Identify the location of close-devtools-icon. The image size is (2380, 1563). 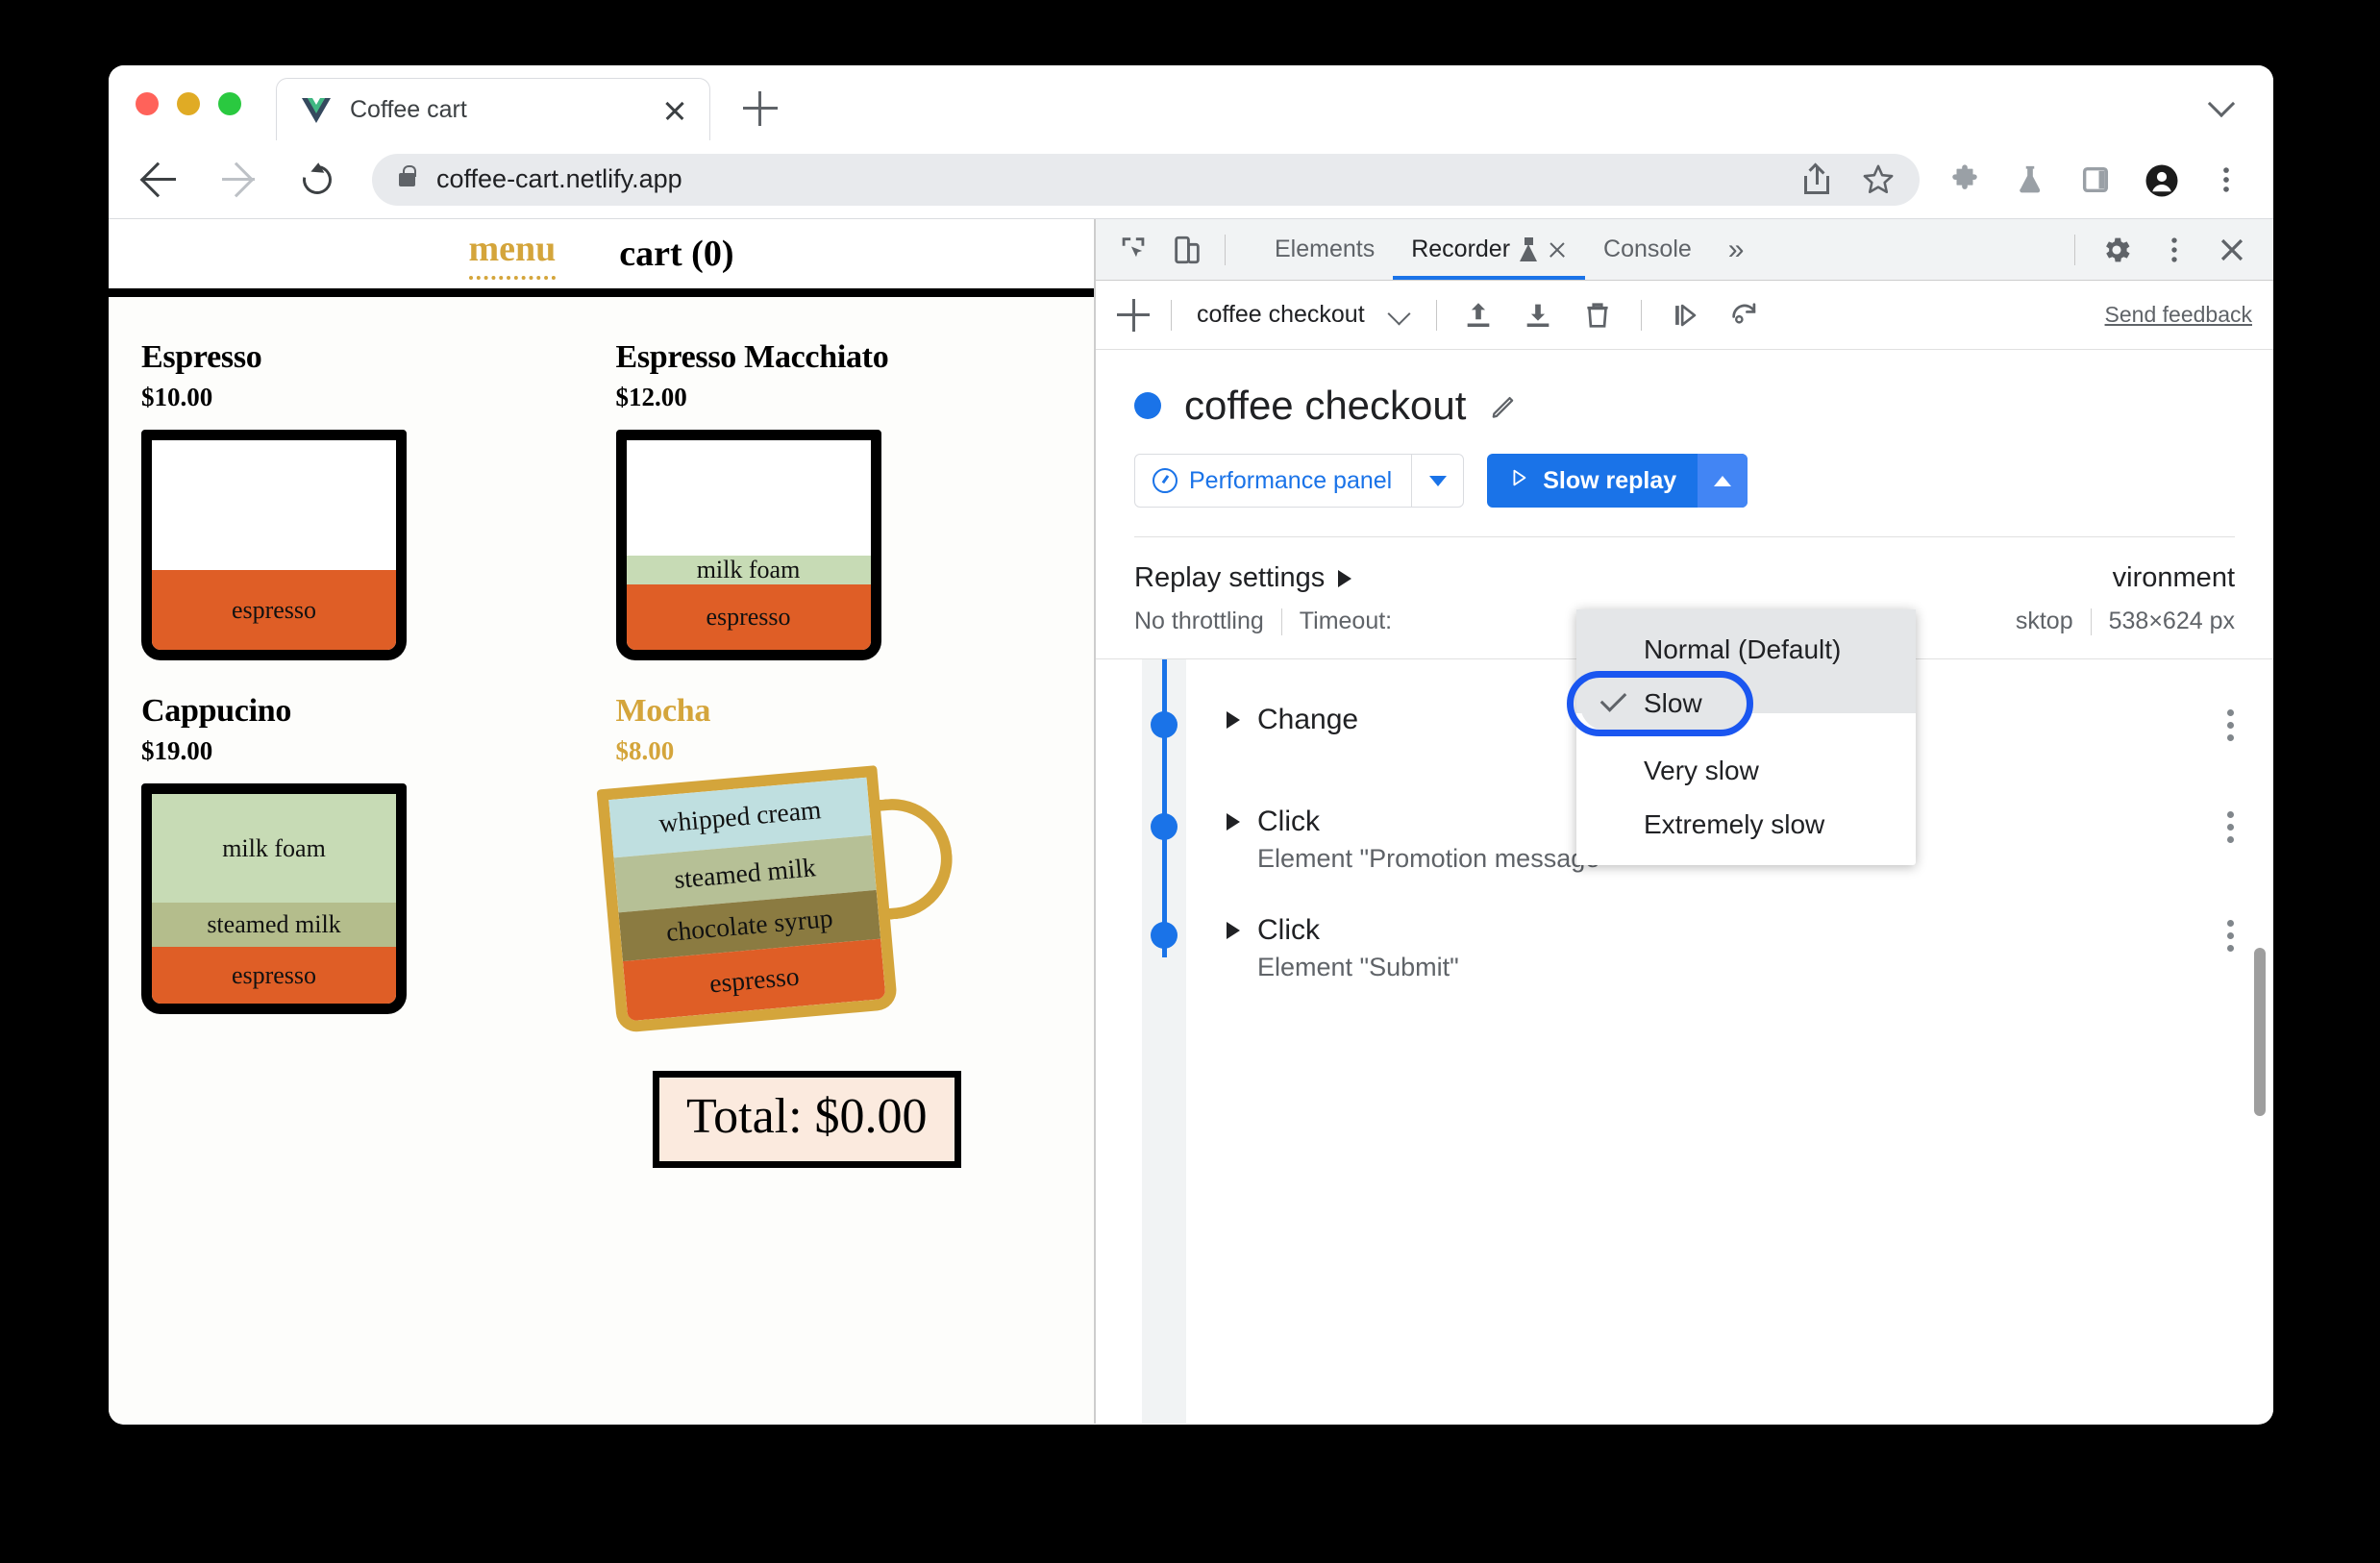
(2232, 250).